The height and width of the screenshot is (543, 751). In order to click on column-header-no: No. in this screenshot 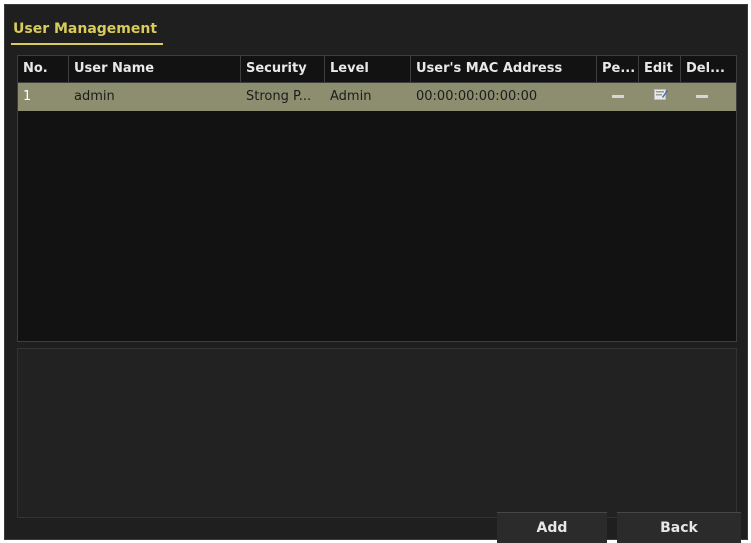, I will do `click(43, 69)`.